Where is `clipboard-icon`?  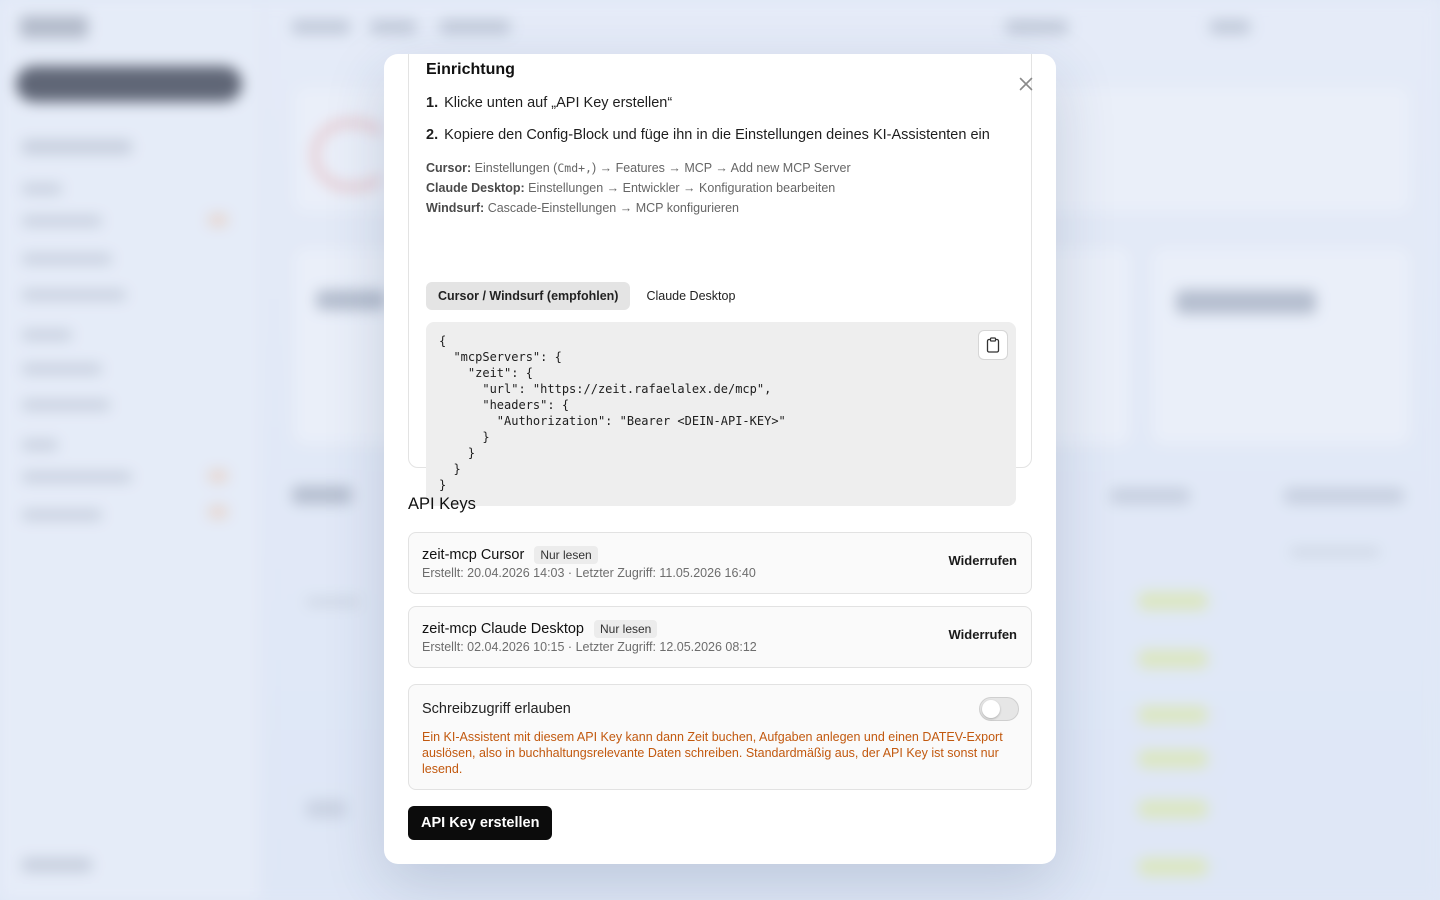
clipboard-icon is located at coordinates (993, 345).